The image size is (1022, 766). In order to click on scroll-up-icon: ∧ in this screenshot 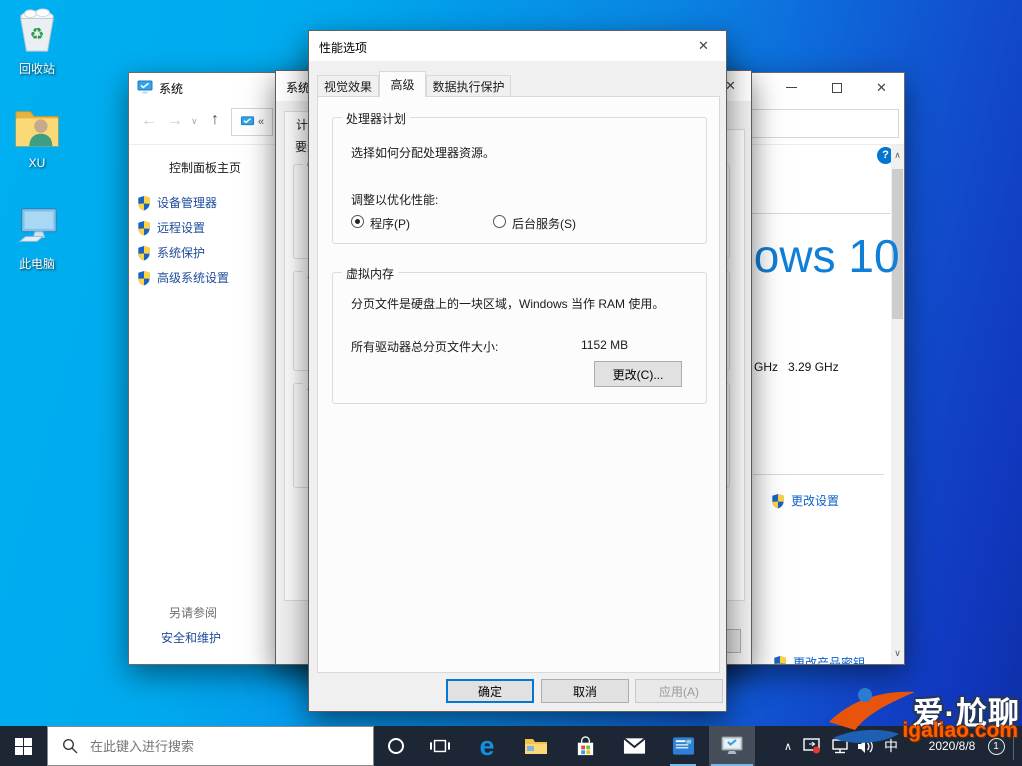, I will do `click(897, 155)`.